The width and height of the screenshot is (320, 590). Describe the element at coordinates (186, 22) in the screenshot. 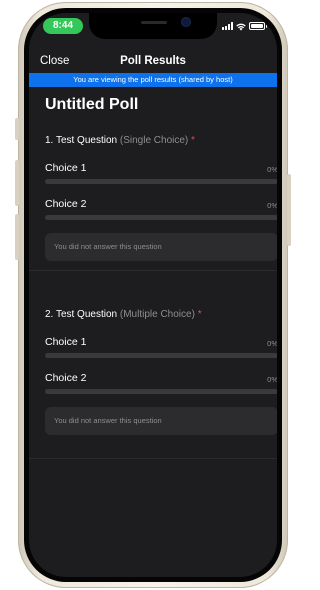

I see `front-camera-icon` at that location.